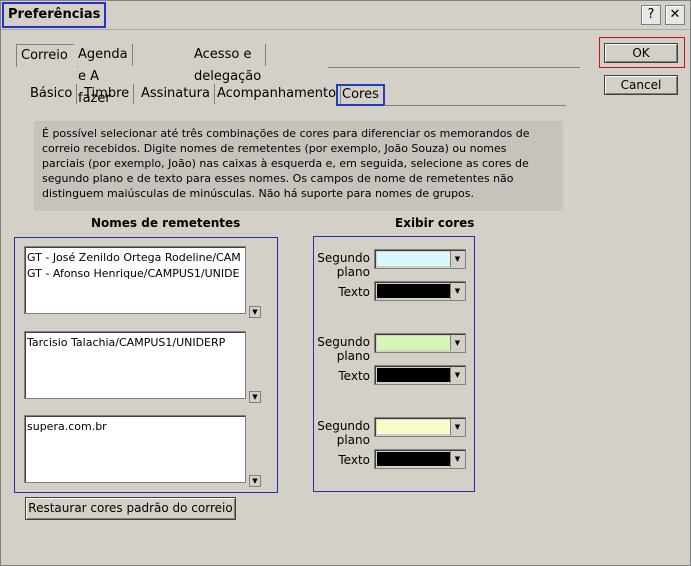  Describe the element at coordinates (134, 257) in the screenshot. I see `sender-entry: GT - José Zenildo Ortega Rodeline/CAM` at that location.